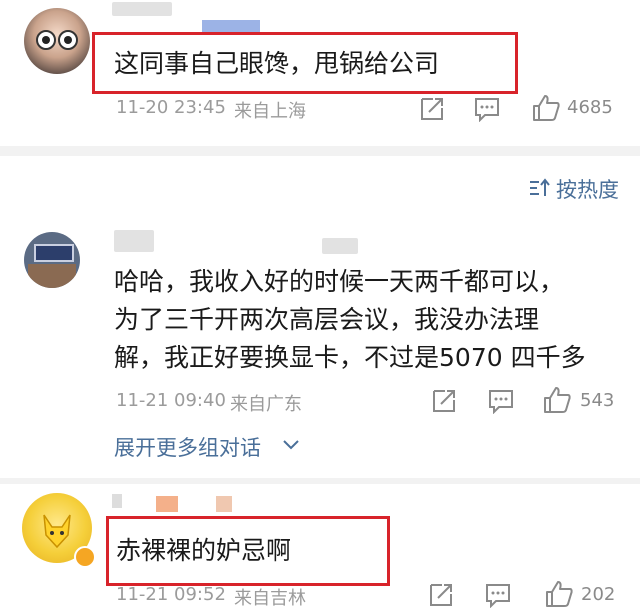 This screenshot has width=640, height=613. Describe the element at coordinates (597, 400) in the screenshot. I see `like-count: 543` at that location.